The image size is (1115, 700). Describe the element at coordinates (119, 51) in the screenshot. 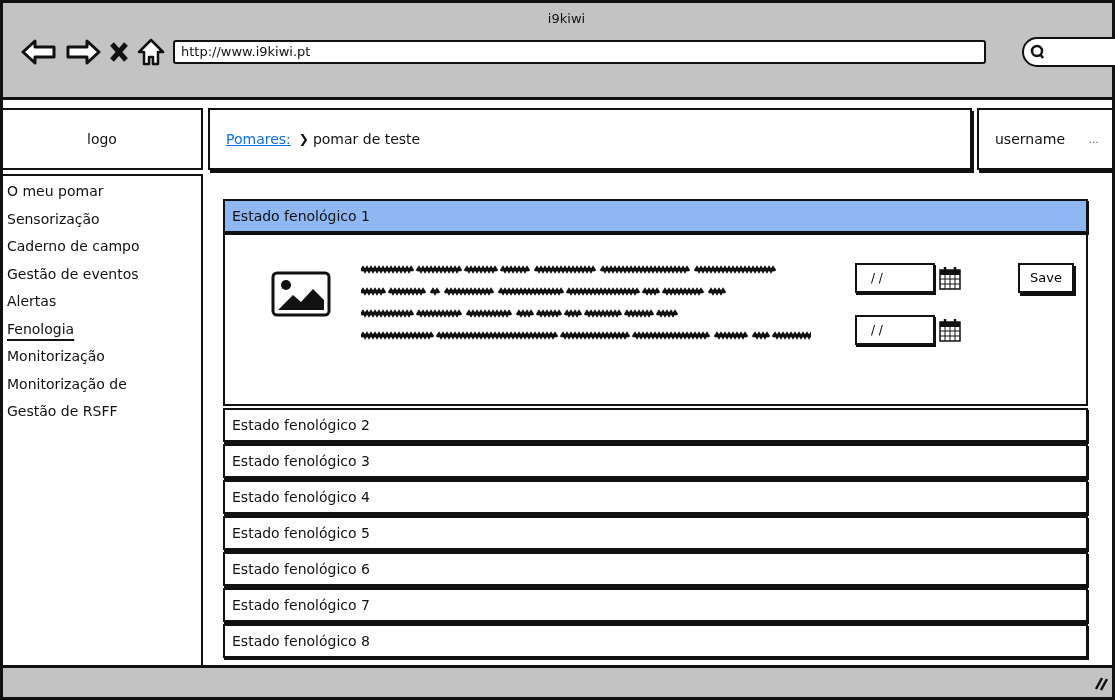

I see `close-icon` at that location.